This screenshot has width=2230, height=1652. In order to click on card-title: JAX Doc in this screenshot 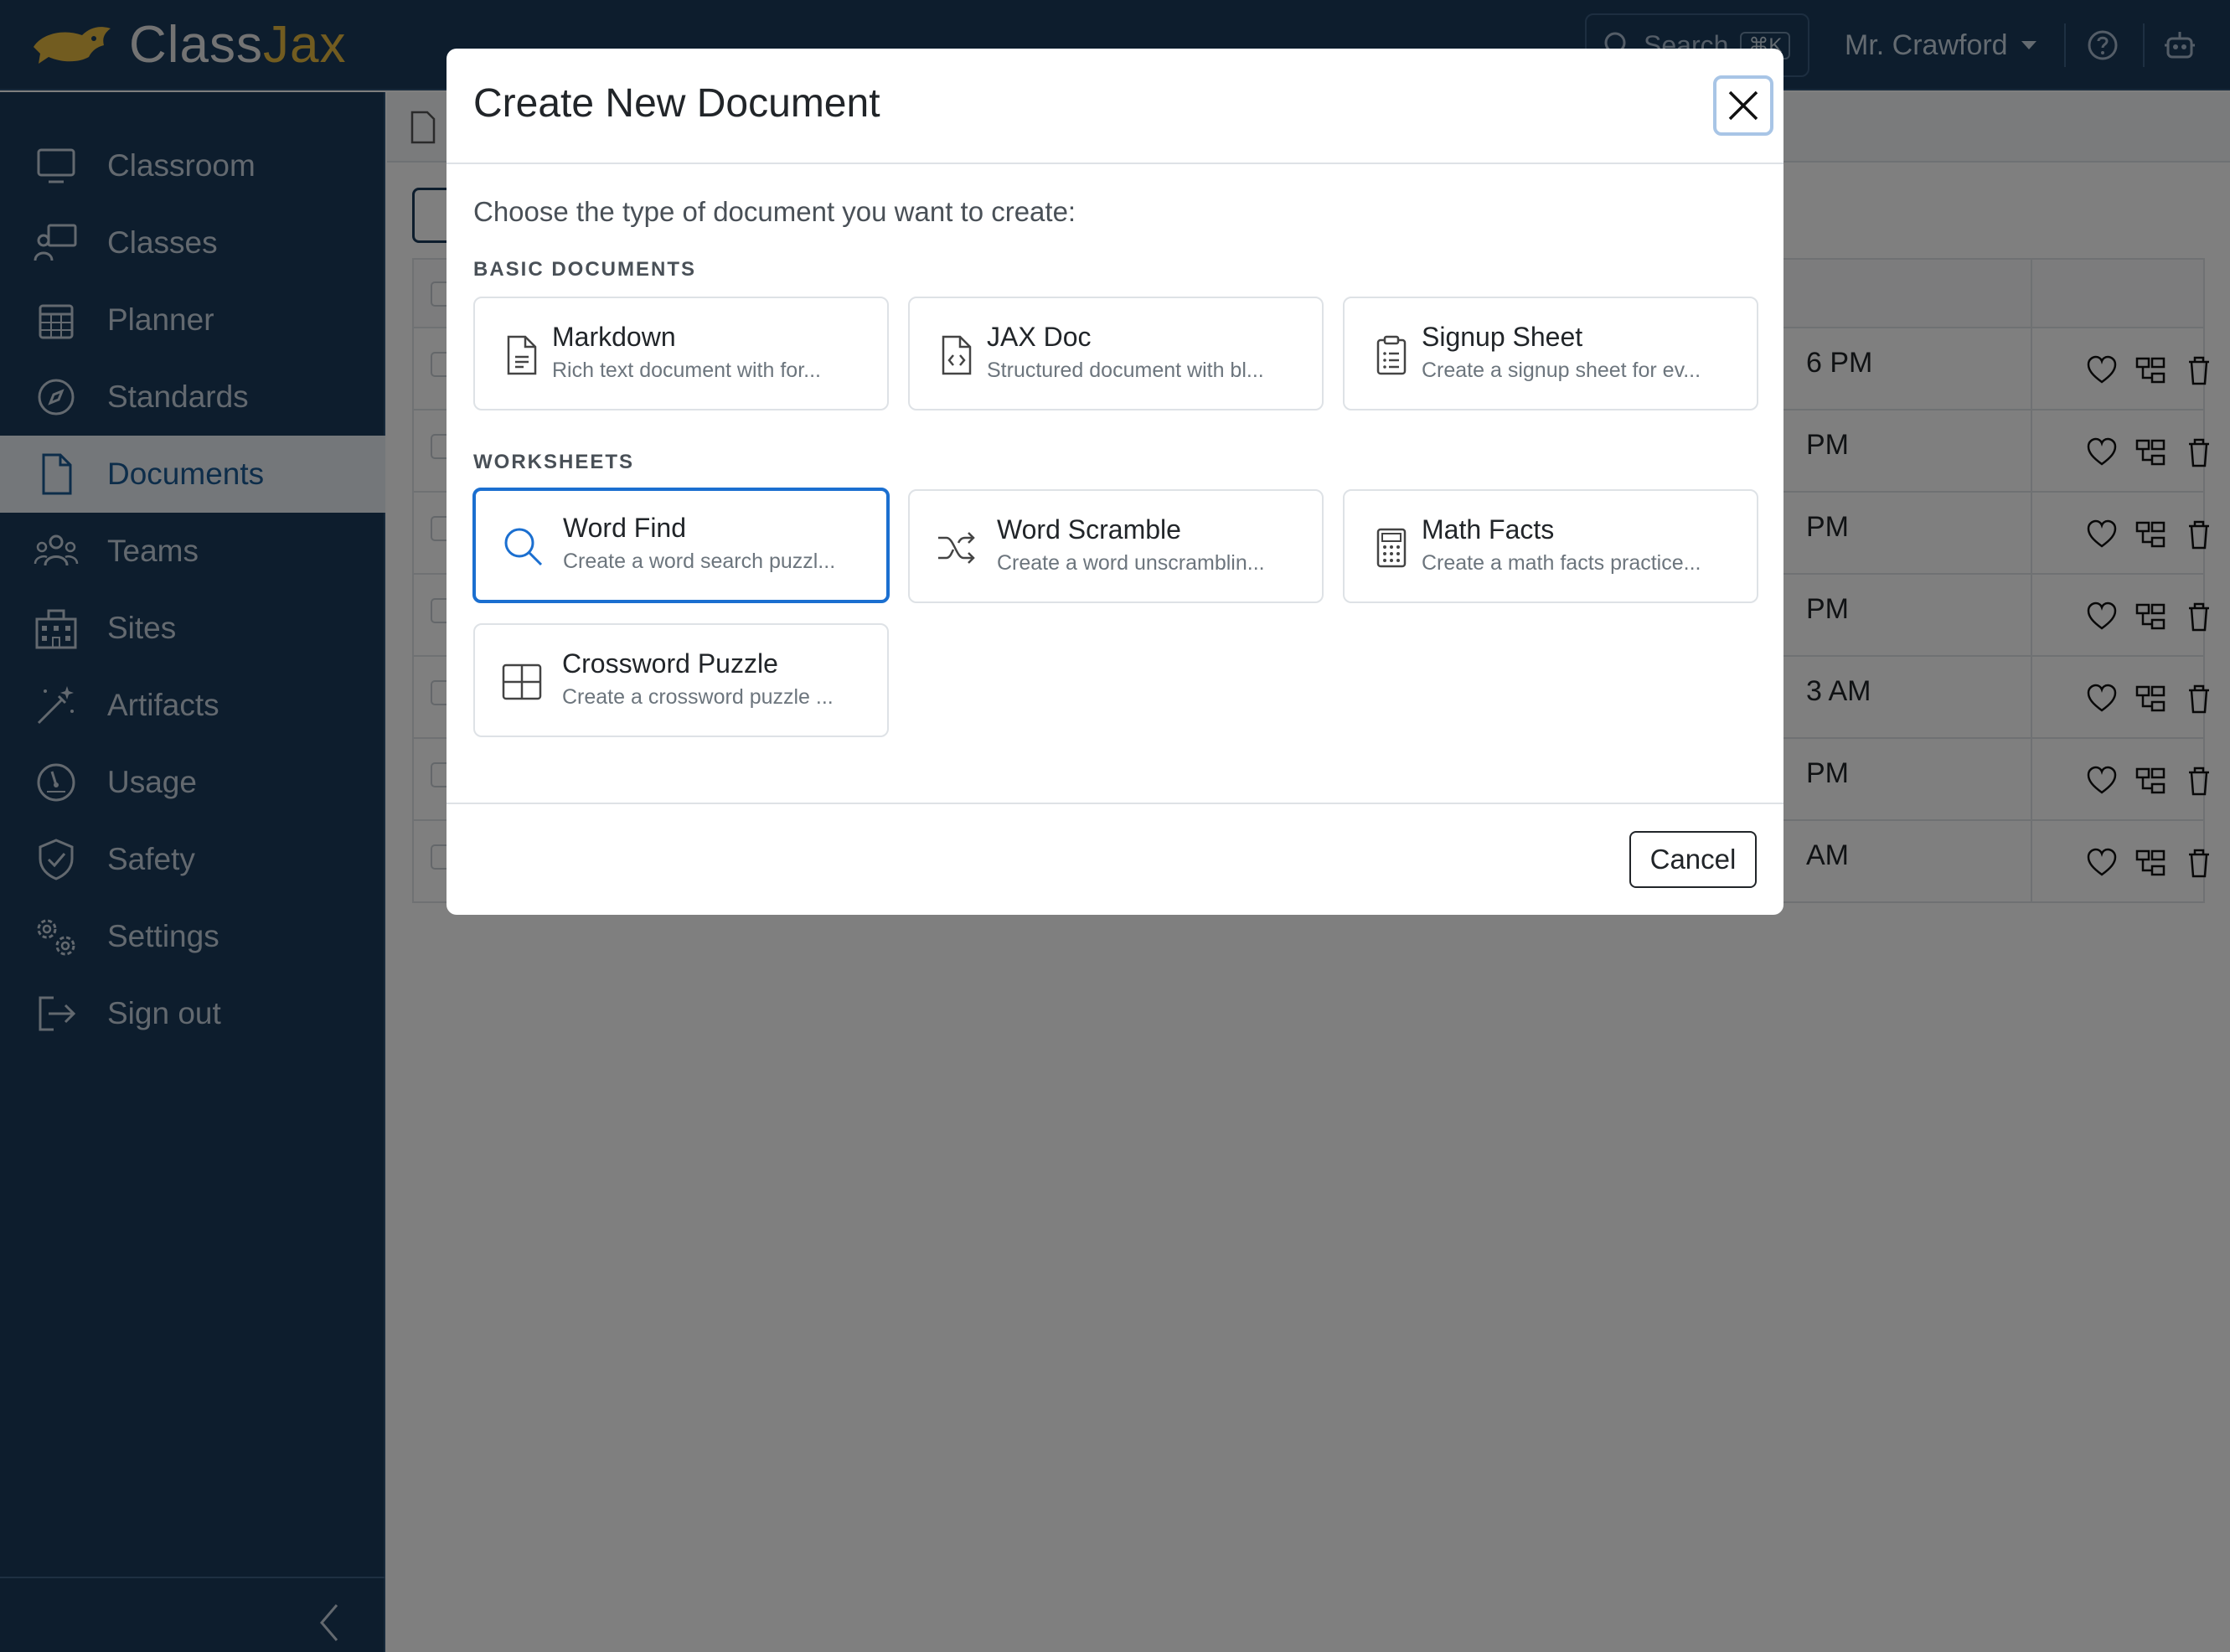, I will do `click(1039, 337)`.